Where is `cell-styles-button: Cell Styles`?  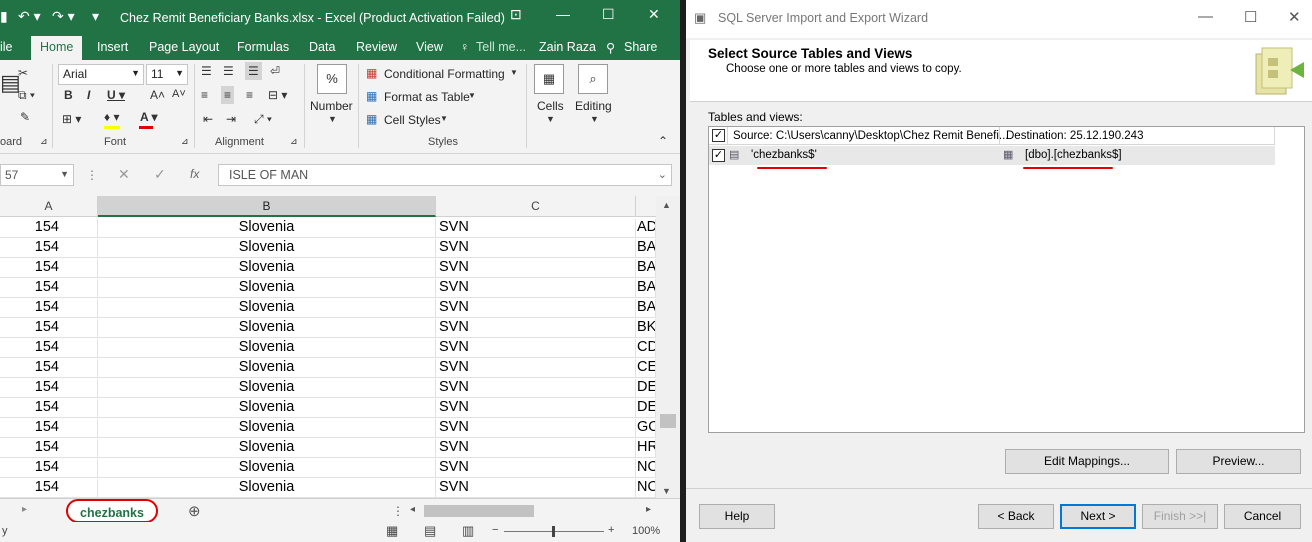 cell-styles-button: Cell Styles is located at coordinates (412, 120).